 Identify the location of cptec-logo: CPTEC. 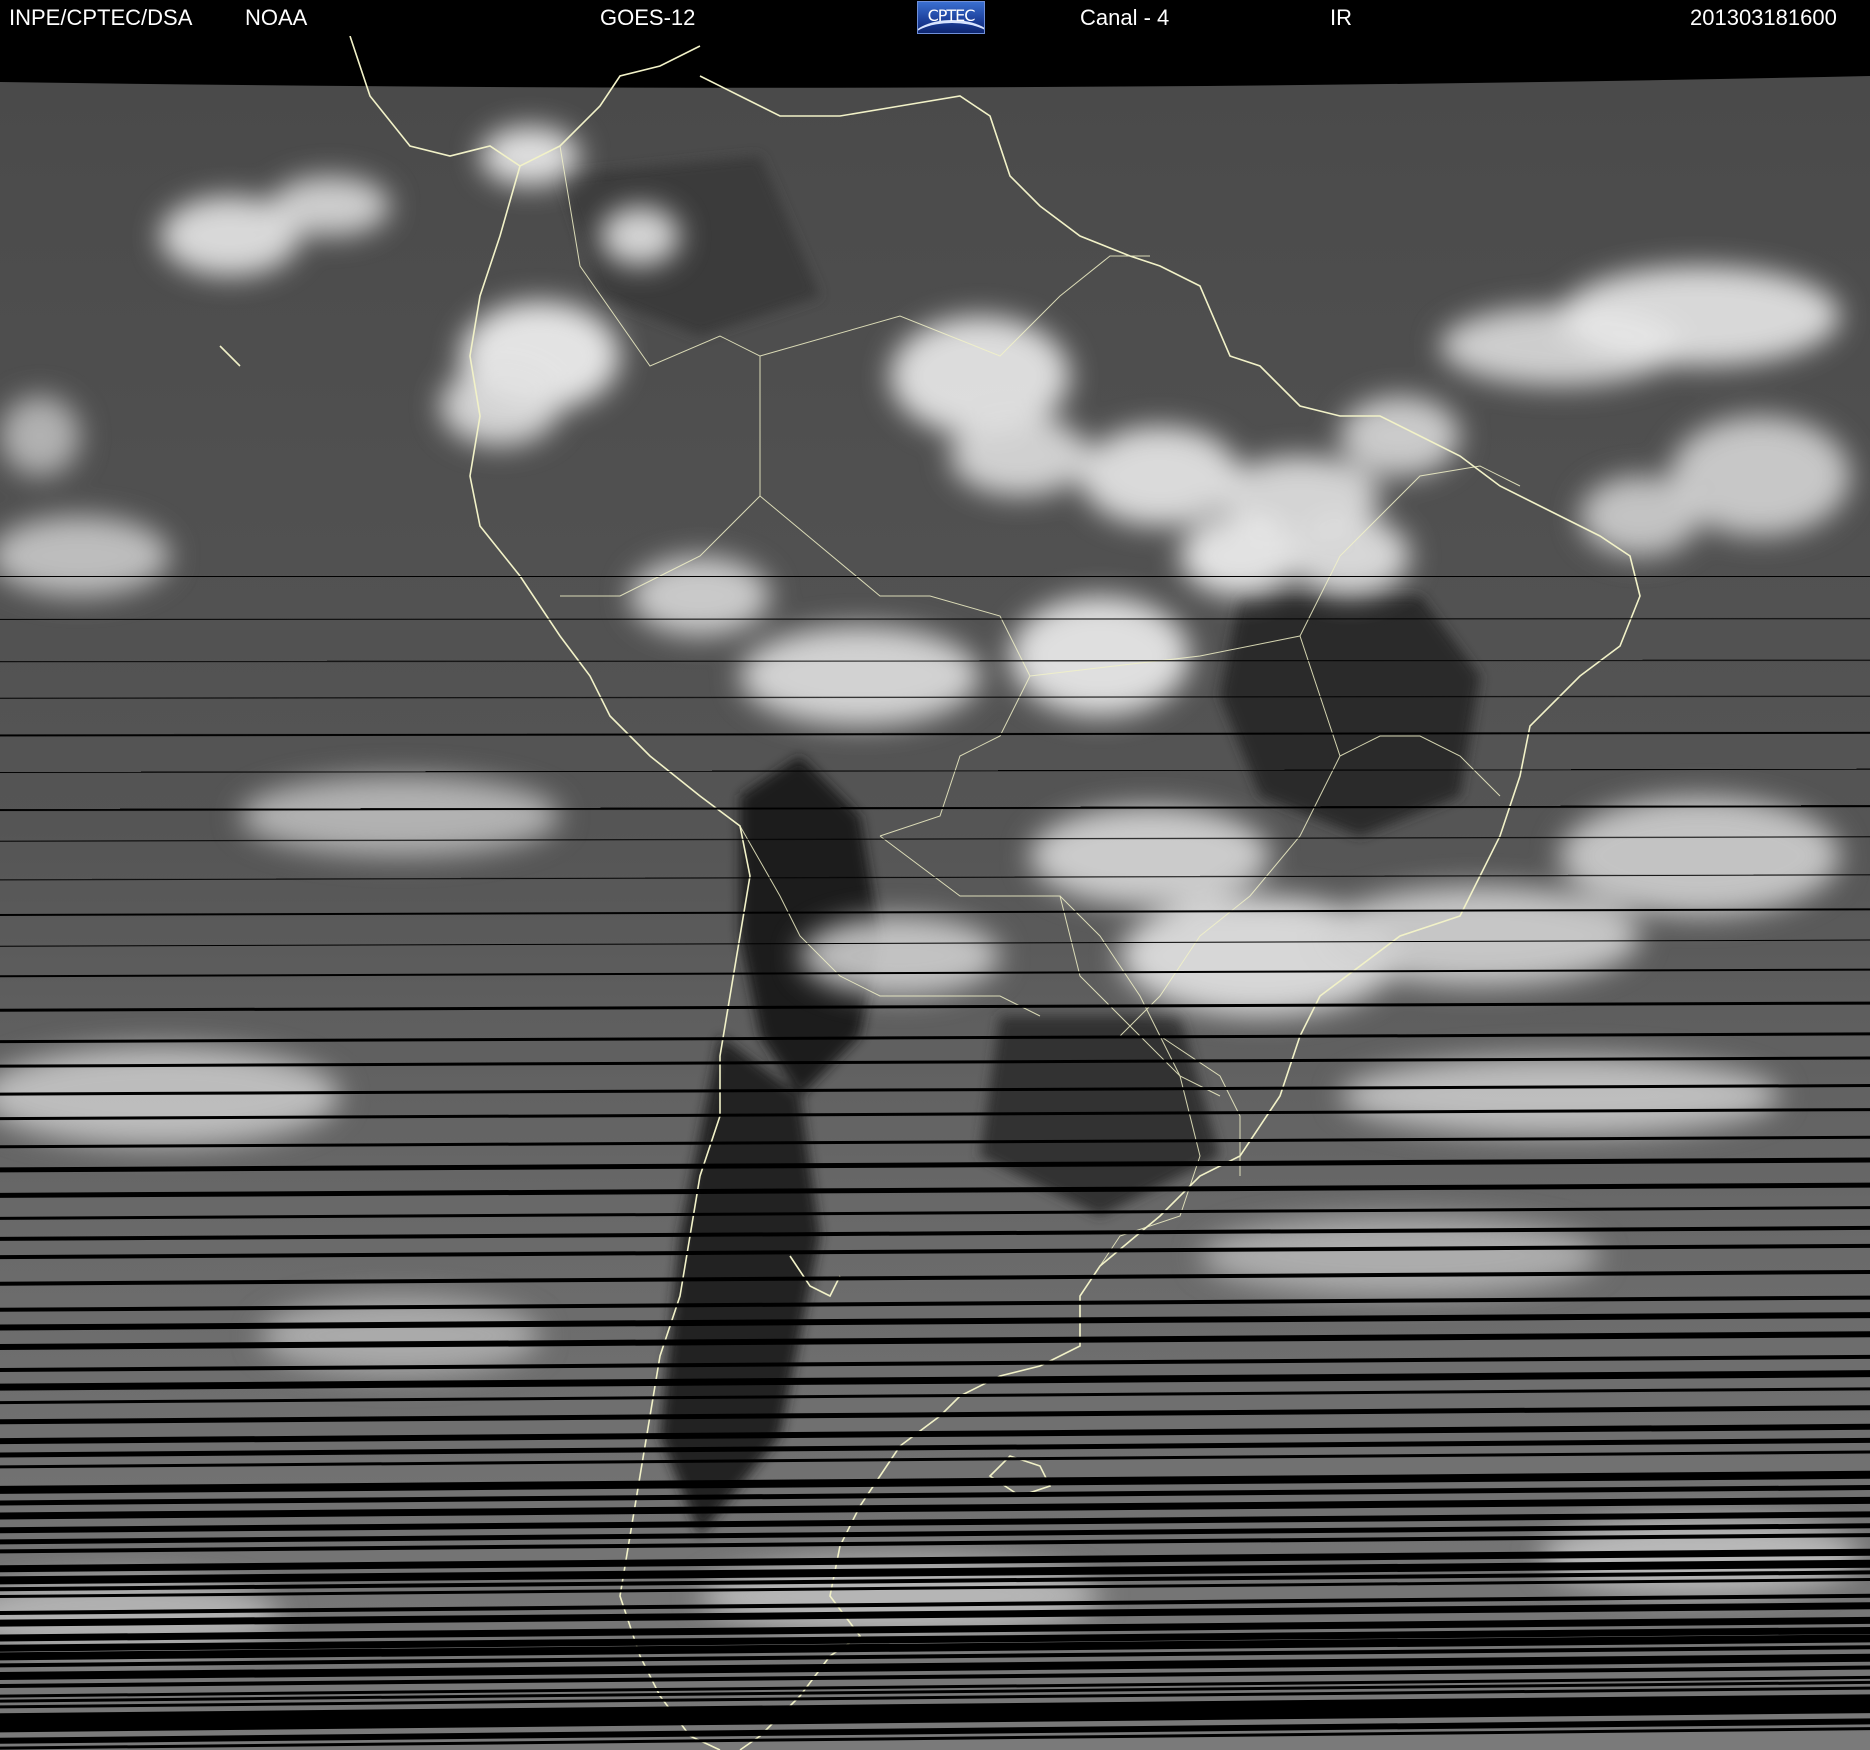
(951, 17).